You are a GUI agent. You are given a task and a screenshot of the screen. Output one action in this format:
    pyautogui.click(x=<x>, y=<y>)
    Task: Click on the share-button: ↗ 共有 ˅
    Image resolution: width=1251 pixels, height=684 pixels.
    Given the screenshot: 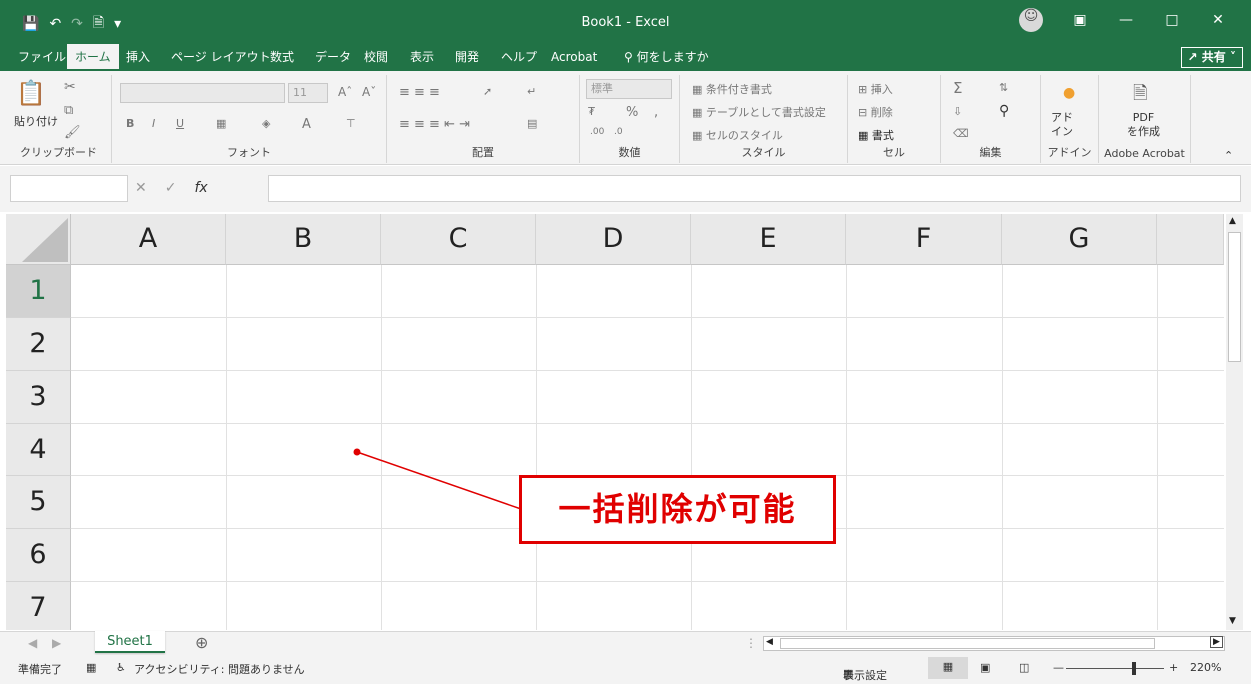 What is the action you would take?
    pyautogui.click(x=1211, y=57)
    